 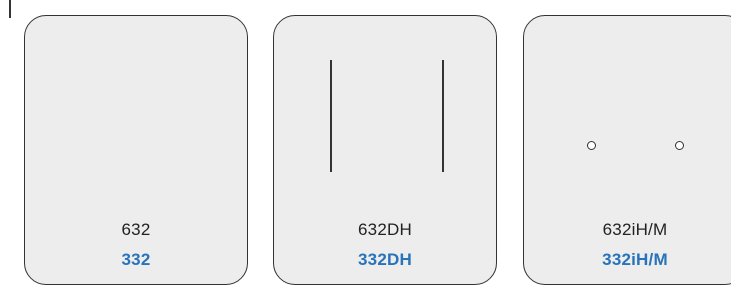 I want to click on vertical-line-left, so click(x=331, y=116).